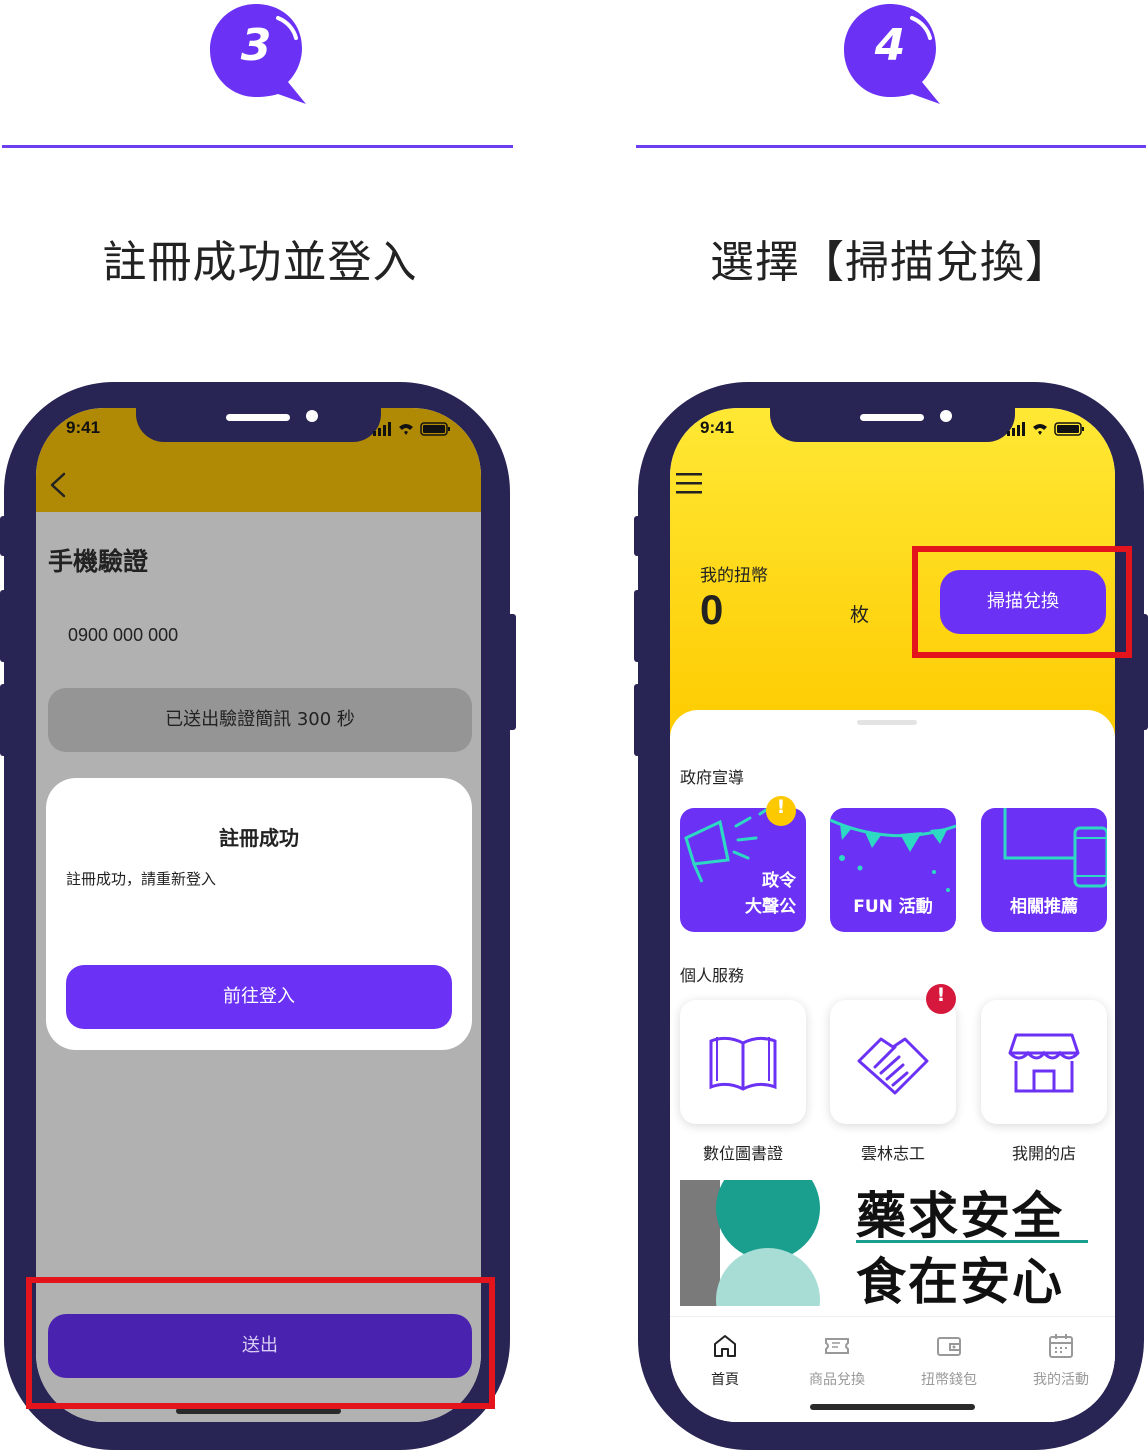 This screenshot has width=1148, height=1452. Describe the element at coordinates (893, 1066) in the screenshot. I see `handshake-icon` at that location.